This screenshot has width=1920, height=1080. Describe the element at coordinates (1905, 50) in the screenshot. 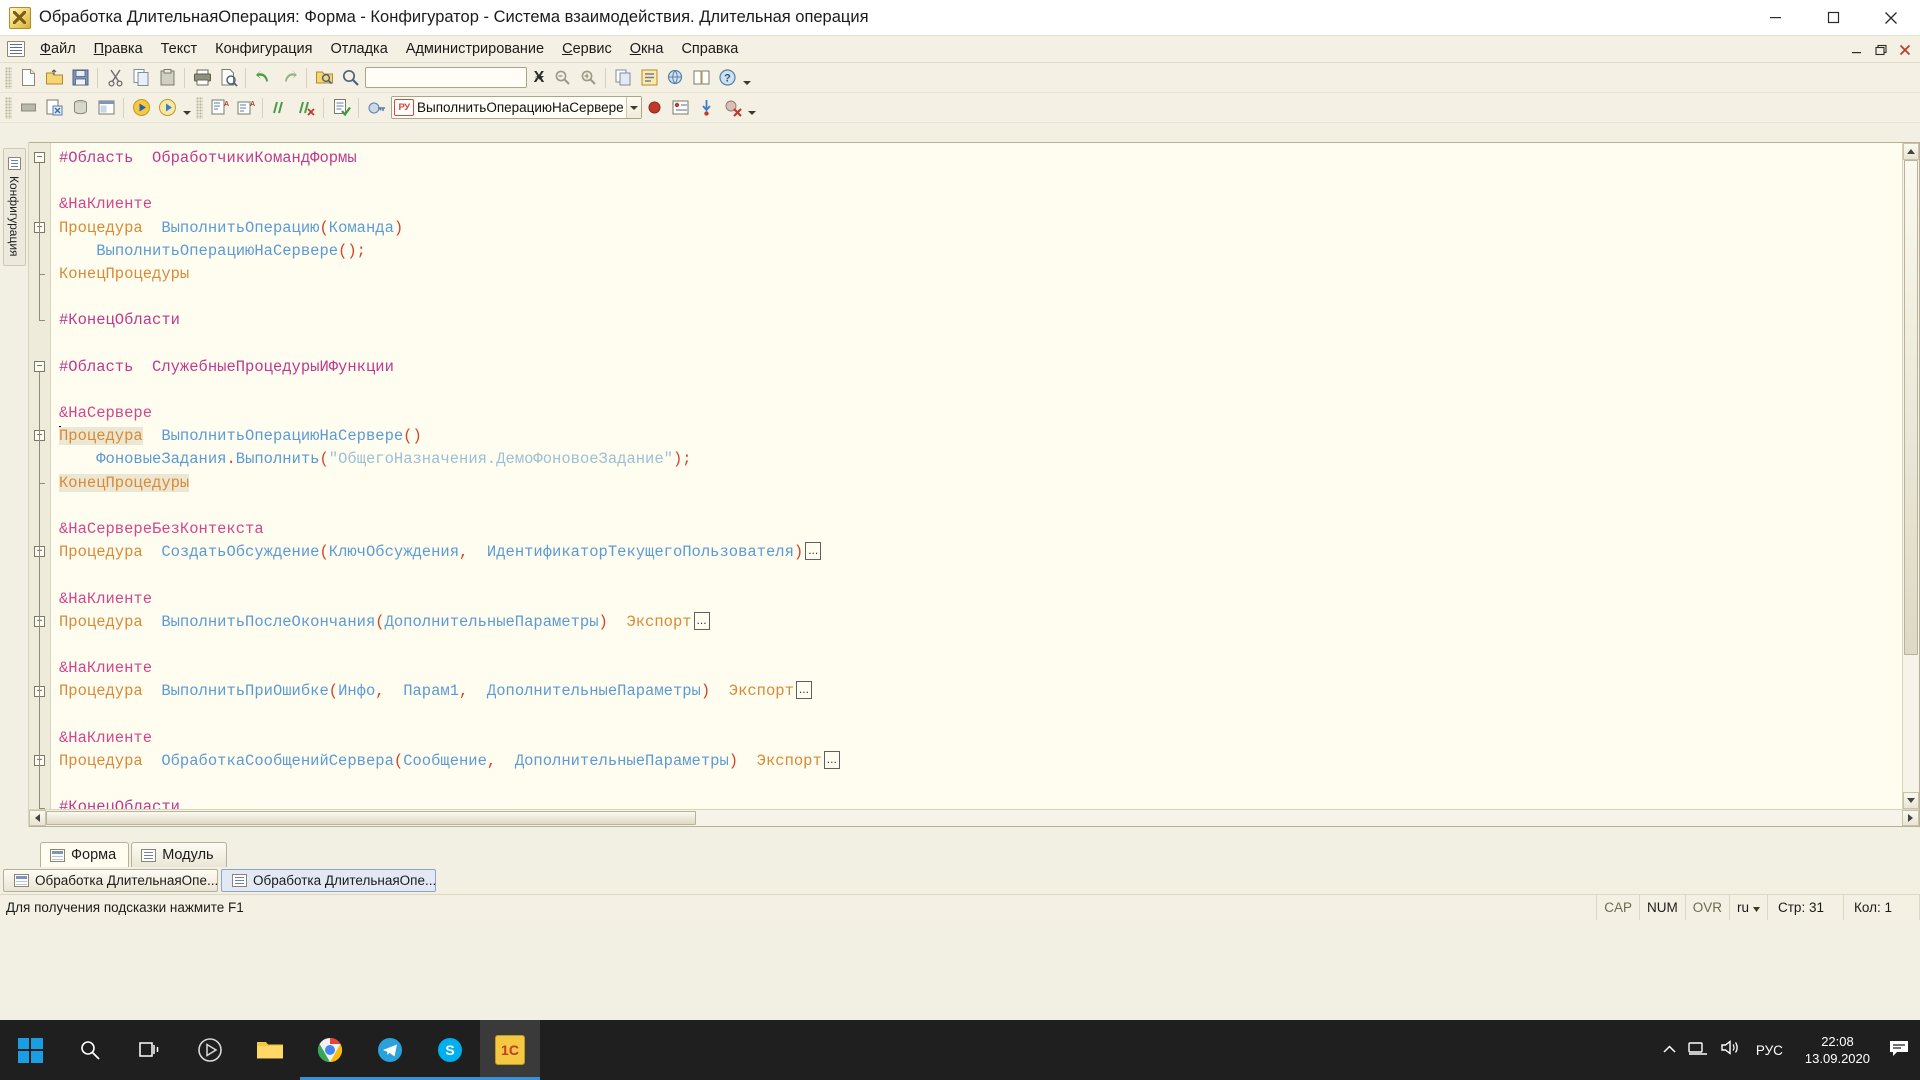

I see `child-close-icon` at that location.